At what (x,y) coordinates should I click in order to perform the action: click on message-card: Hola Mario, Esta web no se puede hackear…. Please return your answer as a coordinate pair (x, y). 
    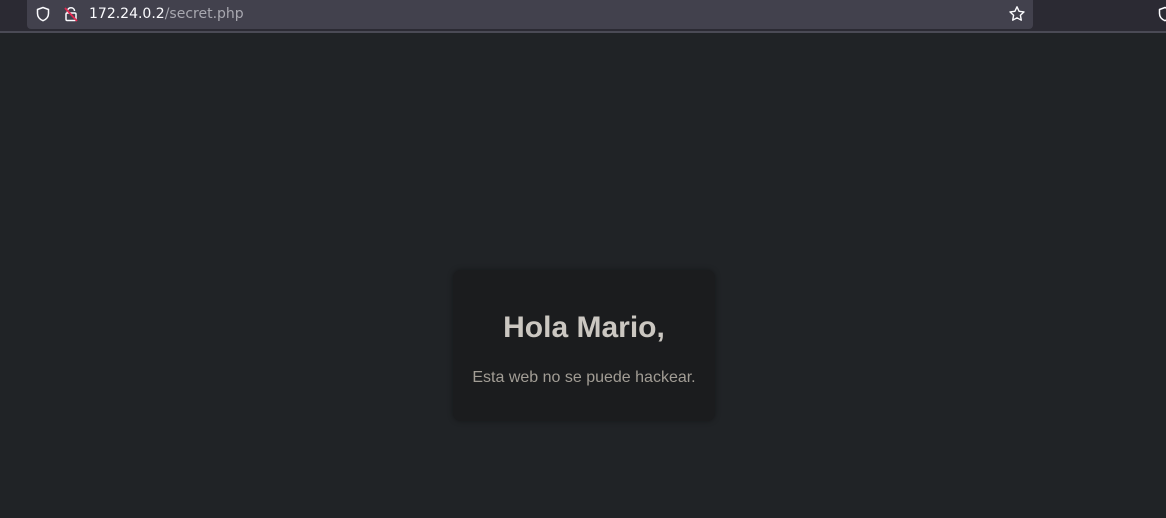
    Looking at the image, I should click on (584, 345).